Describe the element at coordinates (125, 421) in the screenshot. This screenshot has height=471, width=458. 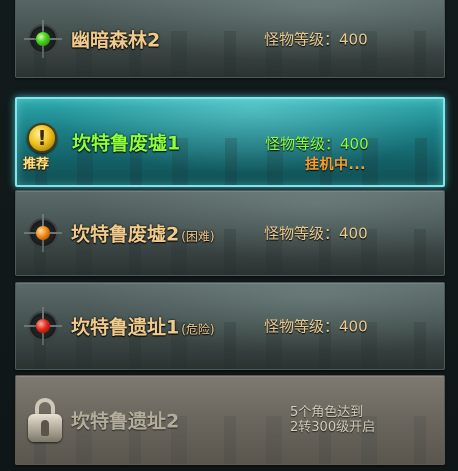
I see `map-name: 坎特鲁遗址2` at that location.